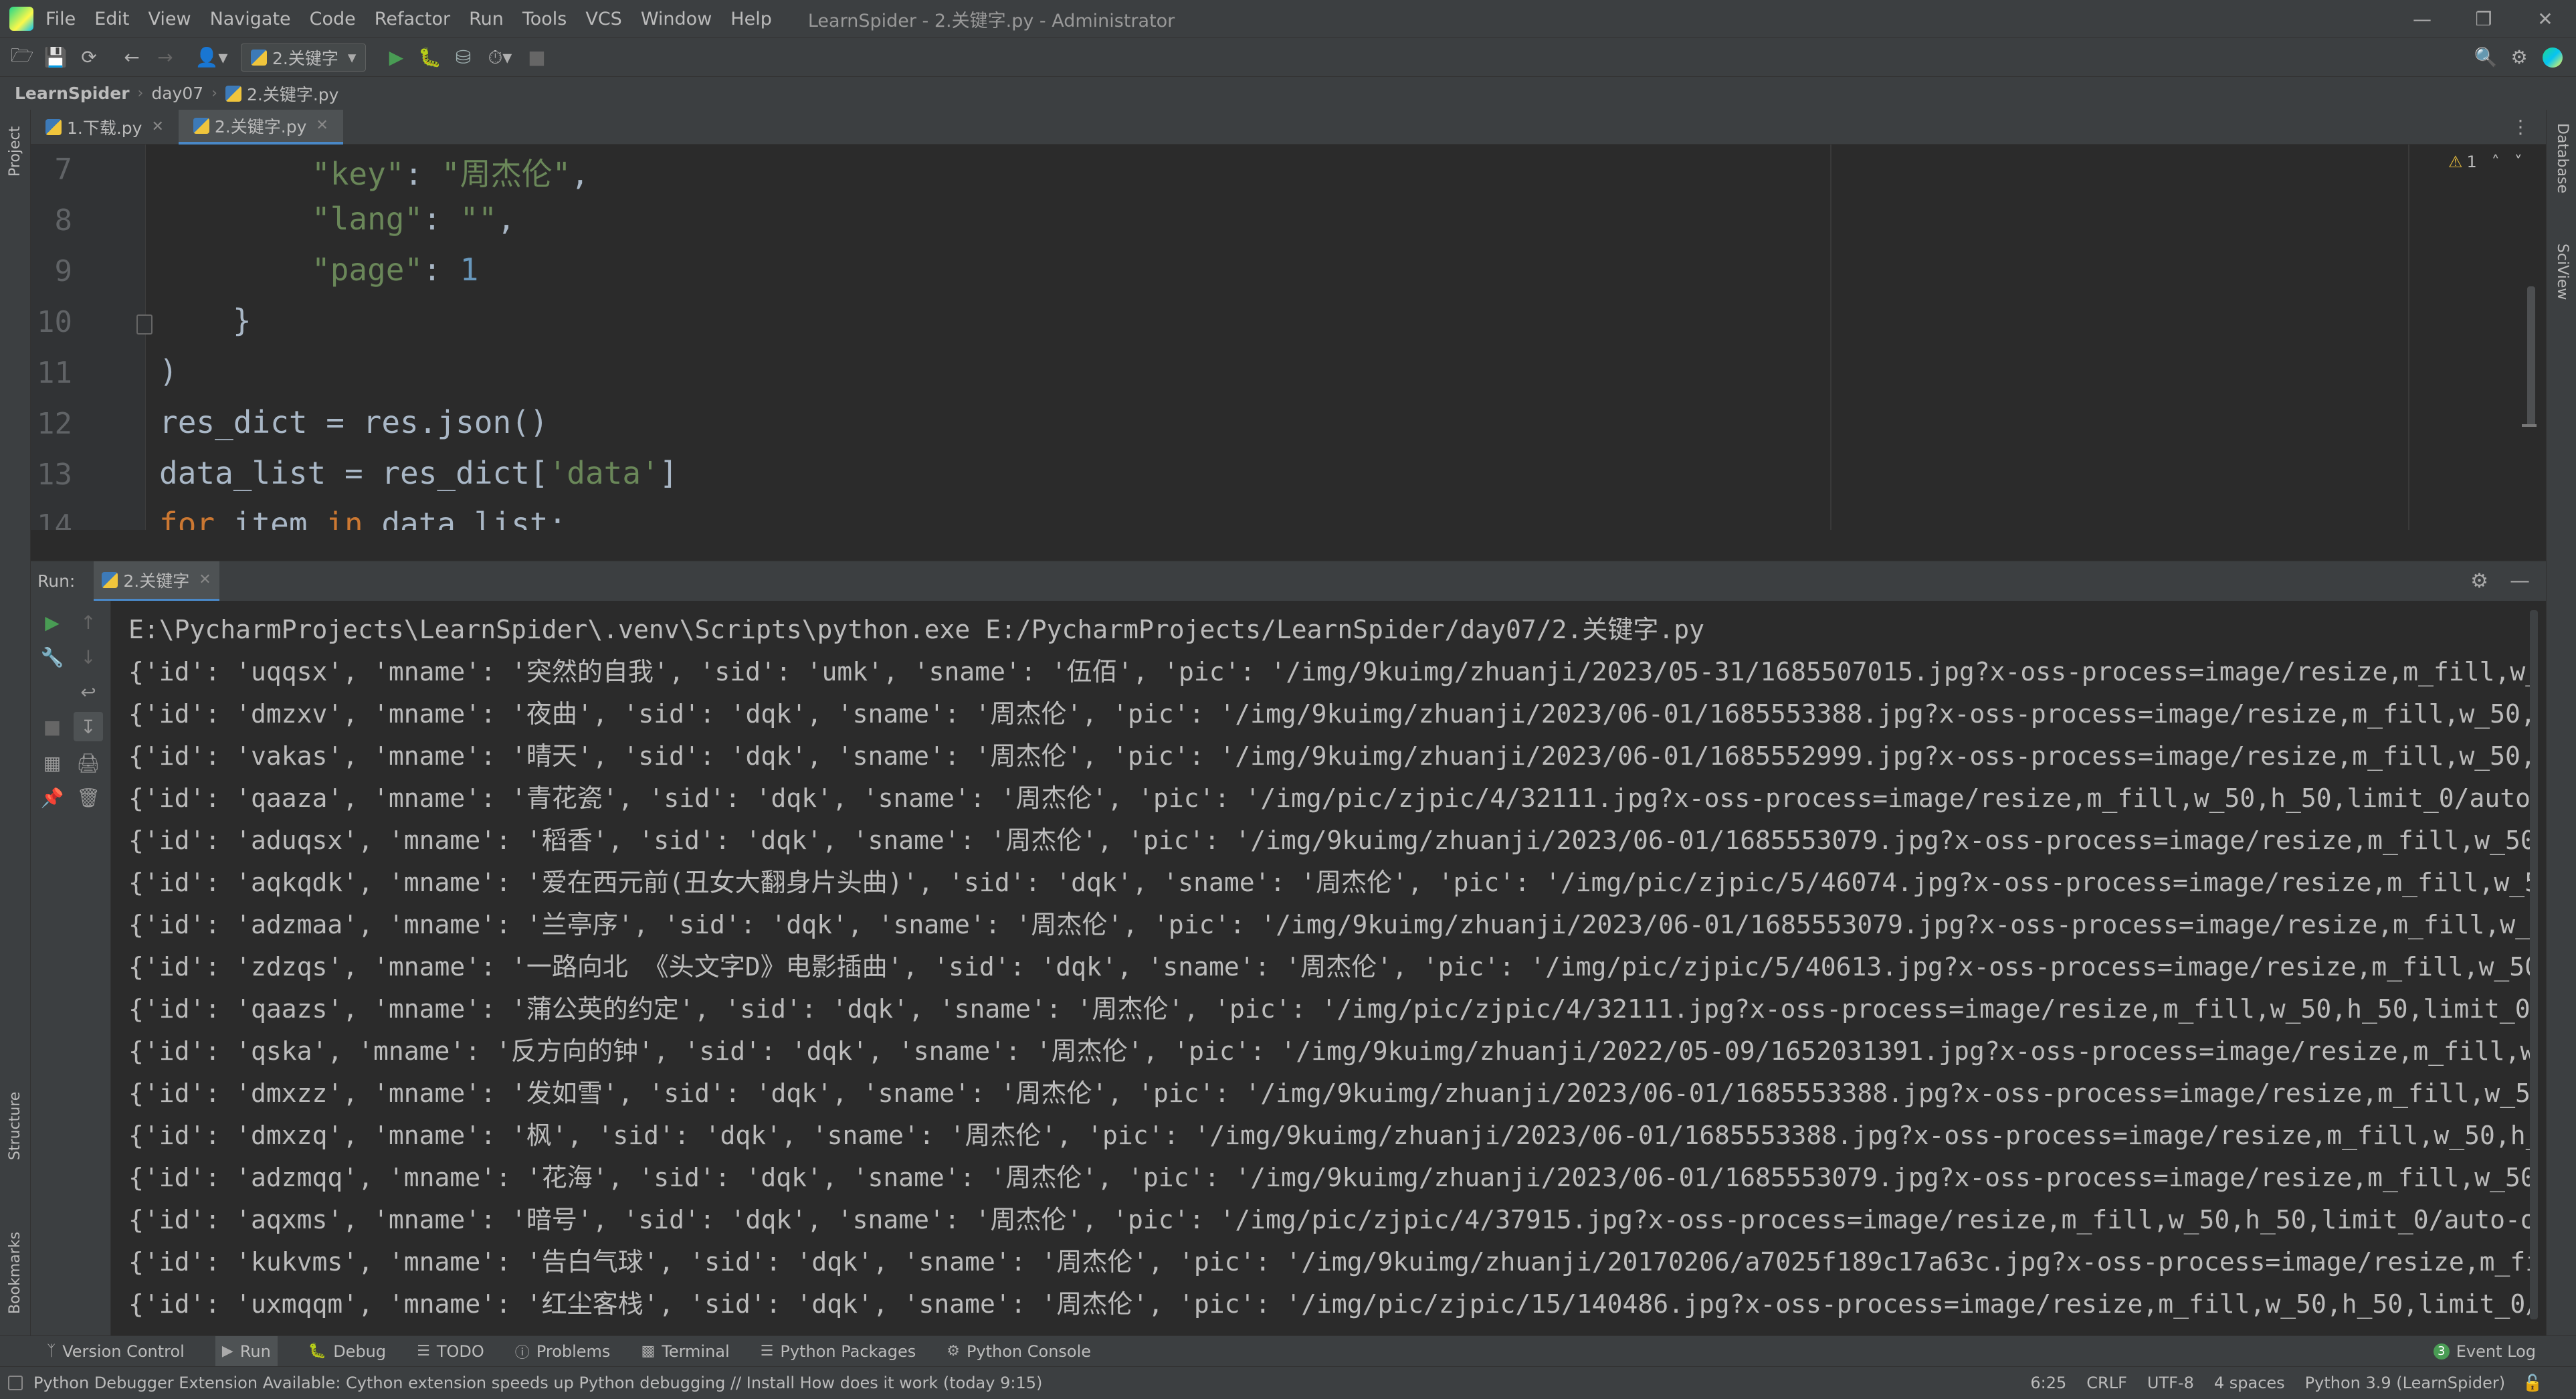 This screenshot has height=1399, width=2576. Describe the element at coordinates (2531, 356) in the screenshot. I see `editor-scrollbar` at that location.